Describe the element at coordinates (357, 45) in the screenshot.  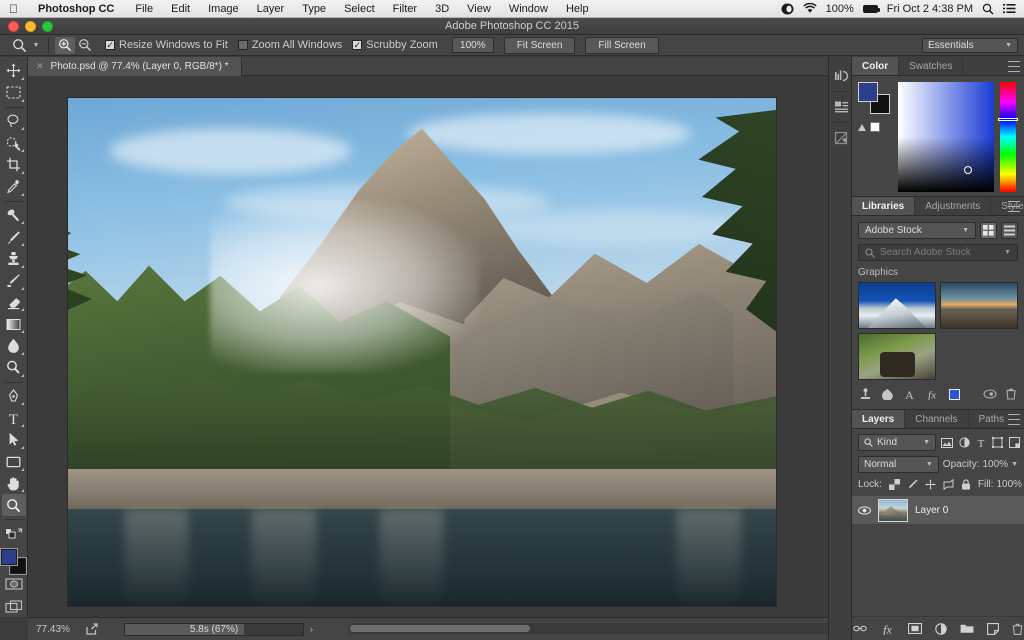
I see `scrubby-zoom-checkbox-box` at that location.